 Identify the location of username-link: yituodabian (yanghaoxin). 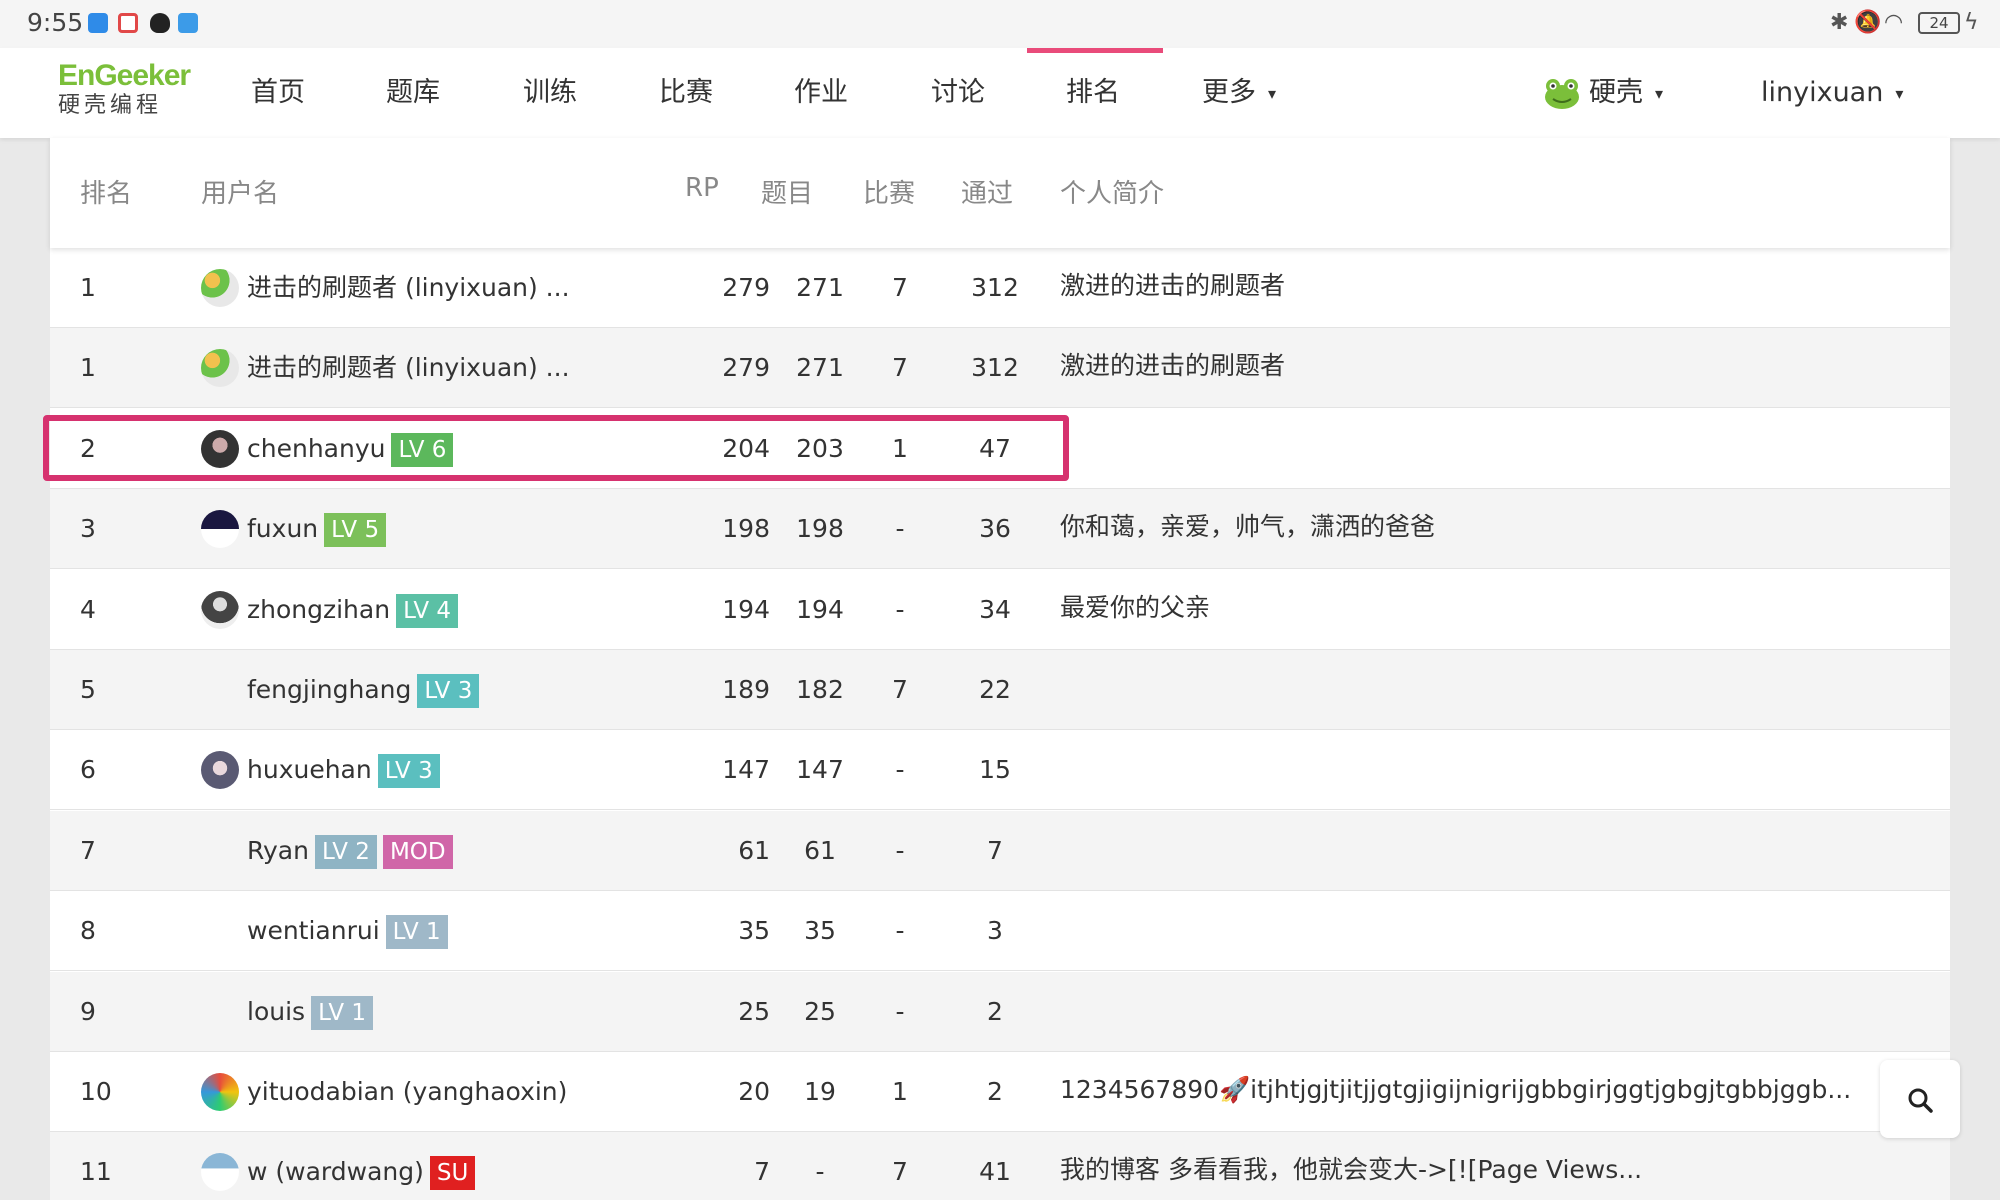
(407, 1091).